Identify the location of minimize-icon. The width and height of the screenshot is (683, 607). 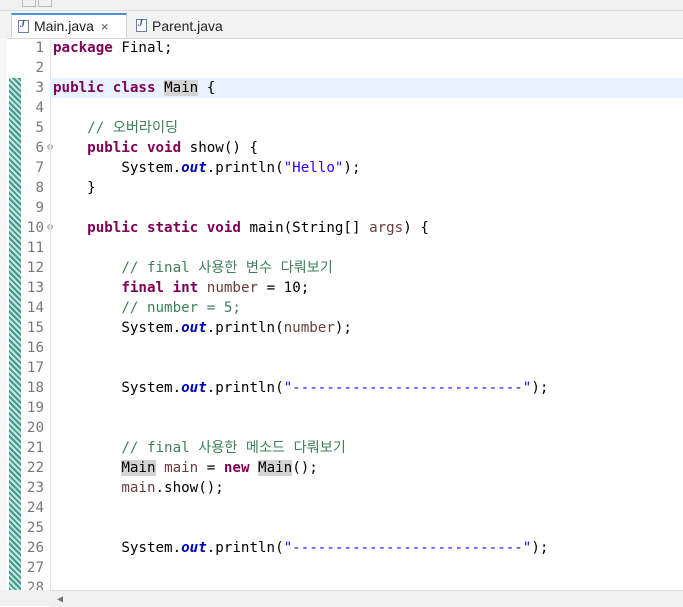
(29, 3).